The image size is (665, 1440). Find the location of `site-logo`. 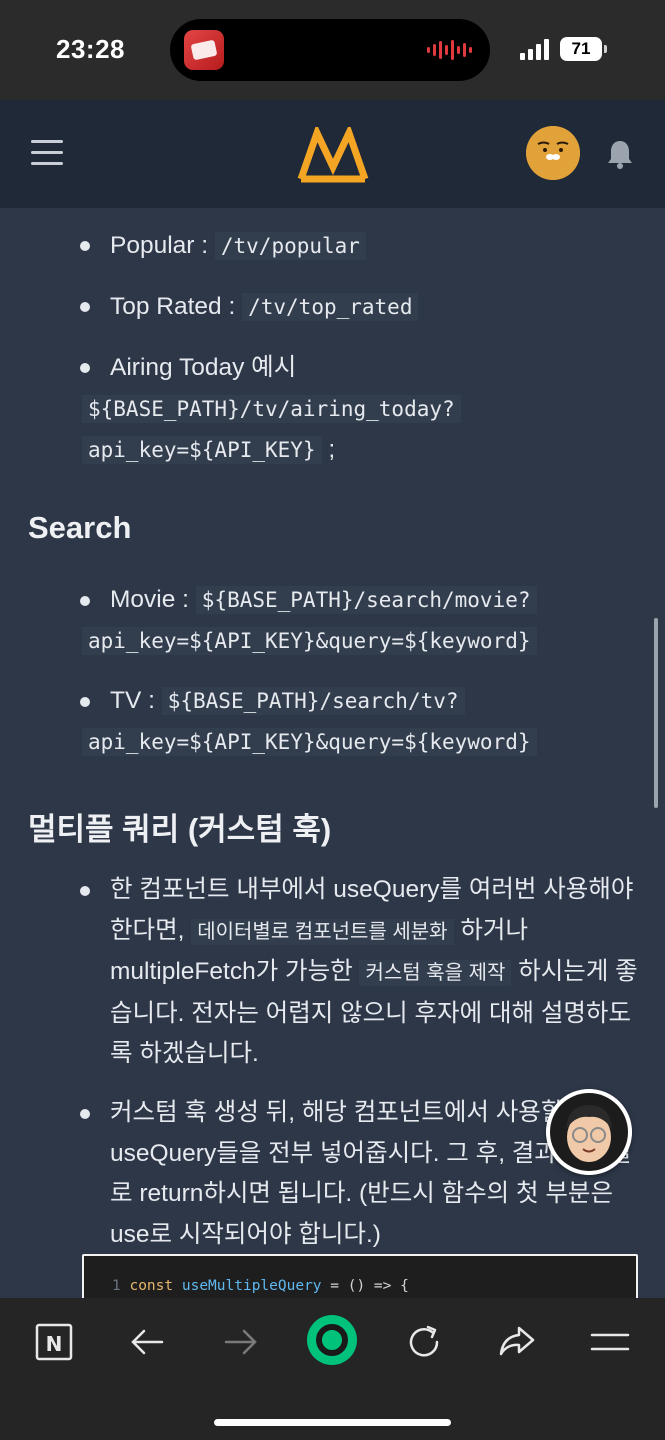

site-logo is located at coordinates (333, 155).